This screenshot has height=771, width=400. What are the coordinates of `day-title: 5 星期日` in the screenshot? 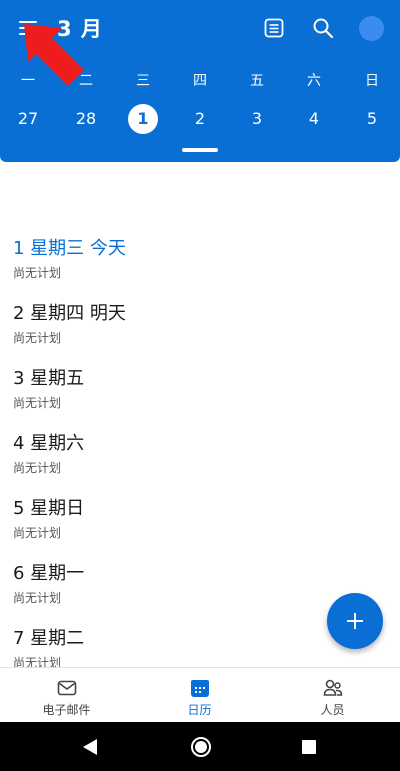 It's located at (49, 508).